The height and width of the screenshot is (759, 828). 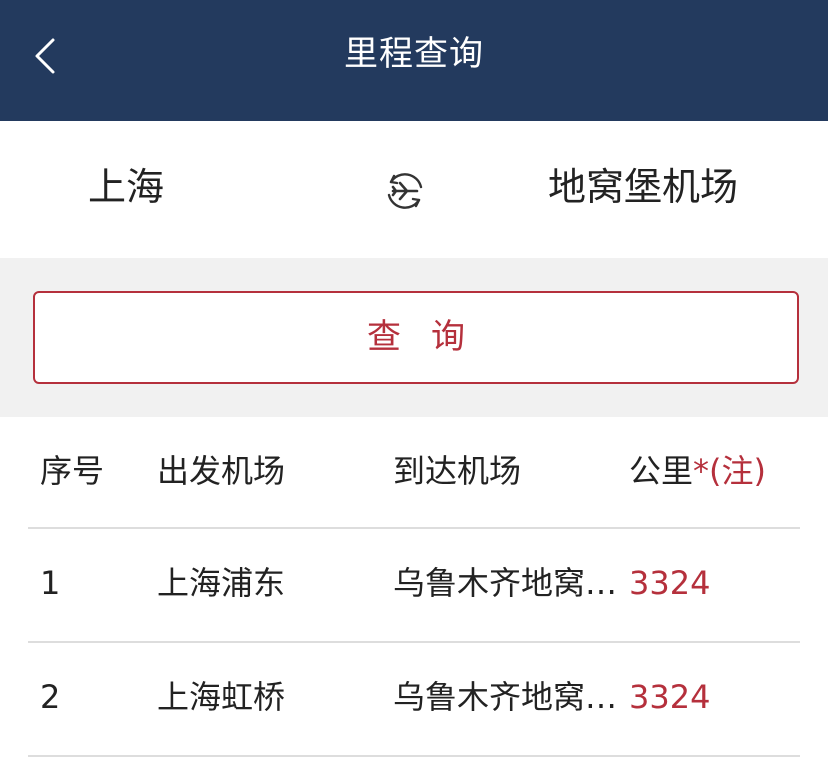 What do you see at coordinates (72, 471) in the screenshot?
I see `column-header-no: 序号` at bounding box center [72, 471].